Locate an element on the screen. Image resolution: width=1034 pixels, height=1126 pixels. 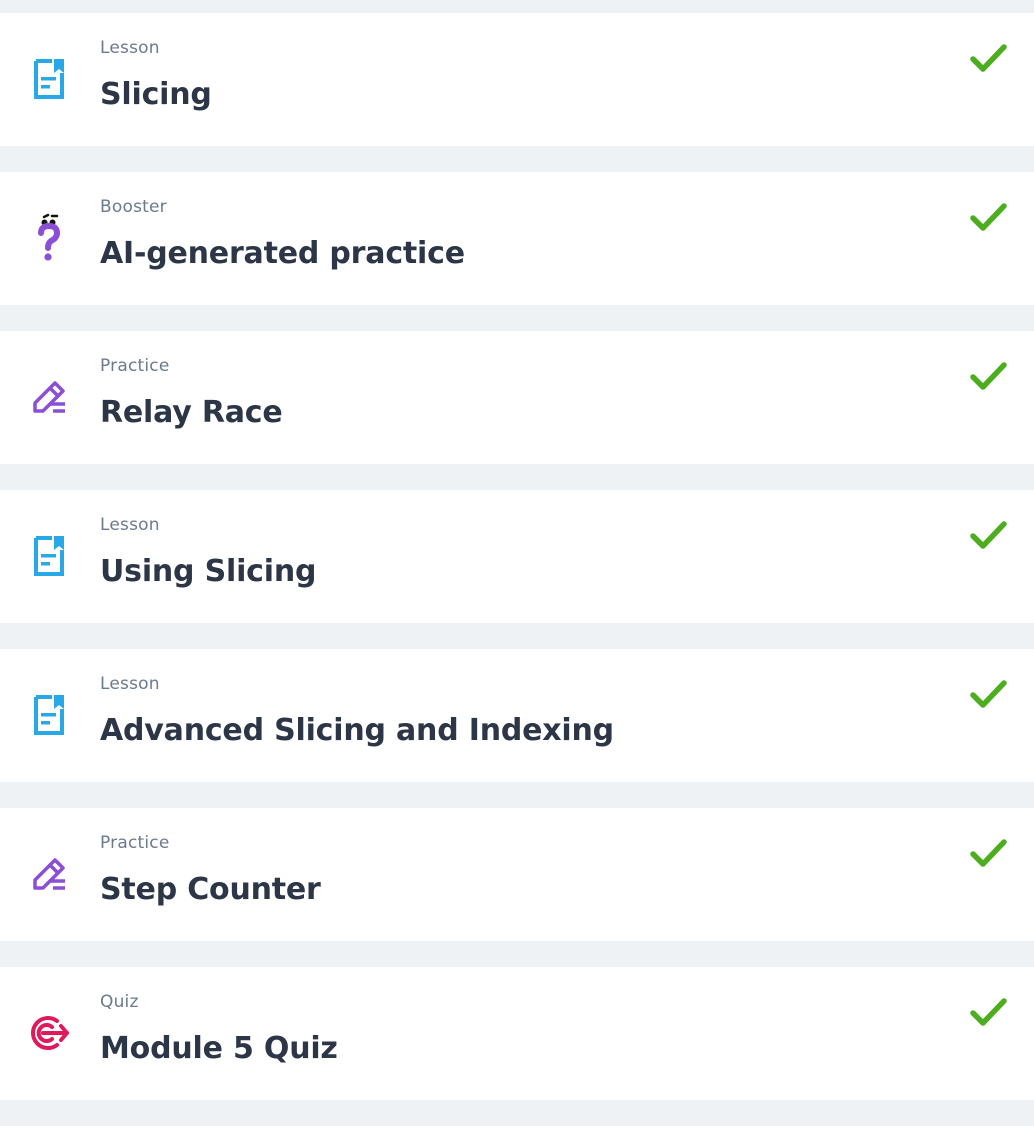
item-title: Relay Race is located at coordinates (191, 412).